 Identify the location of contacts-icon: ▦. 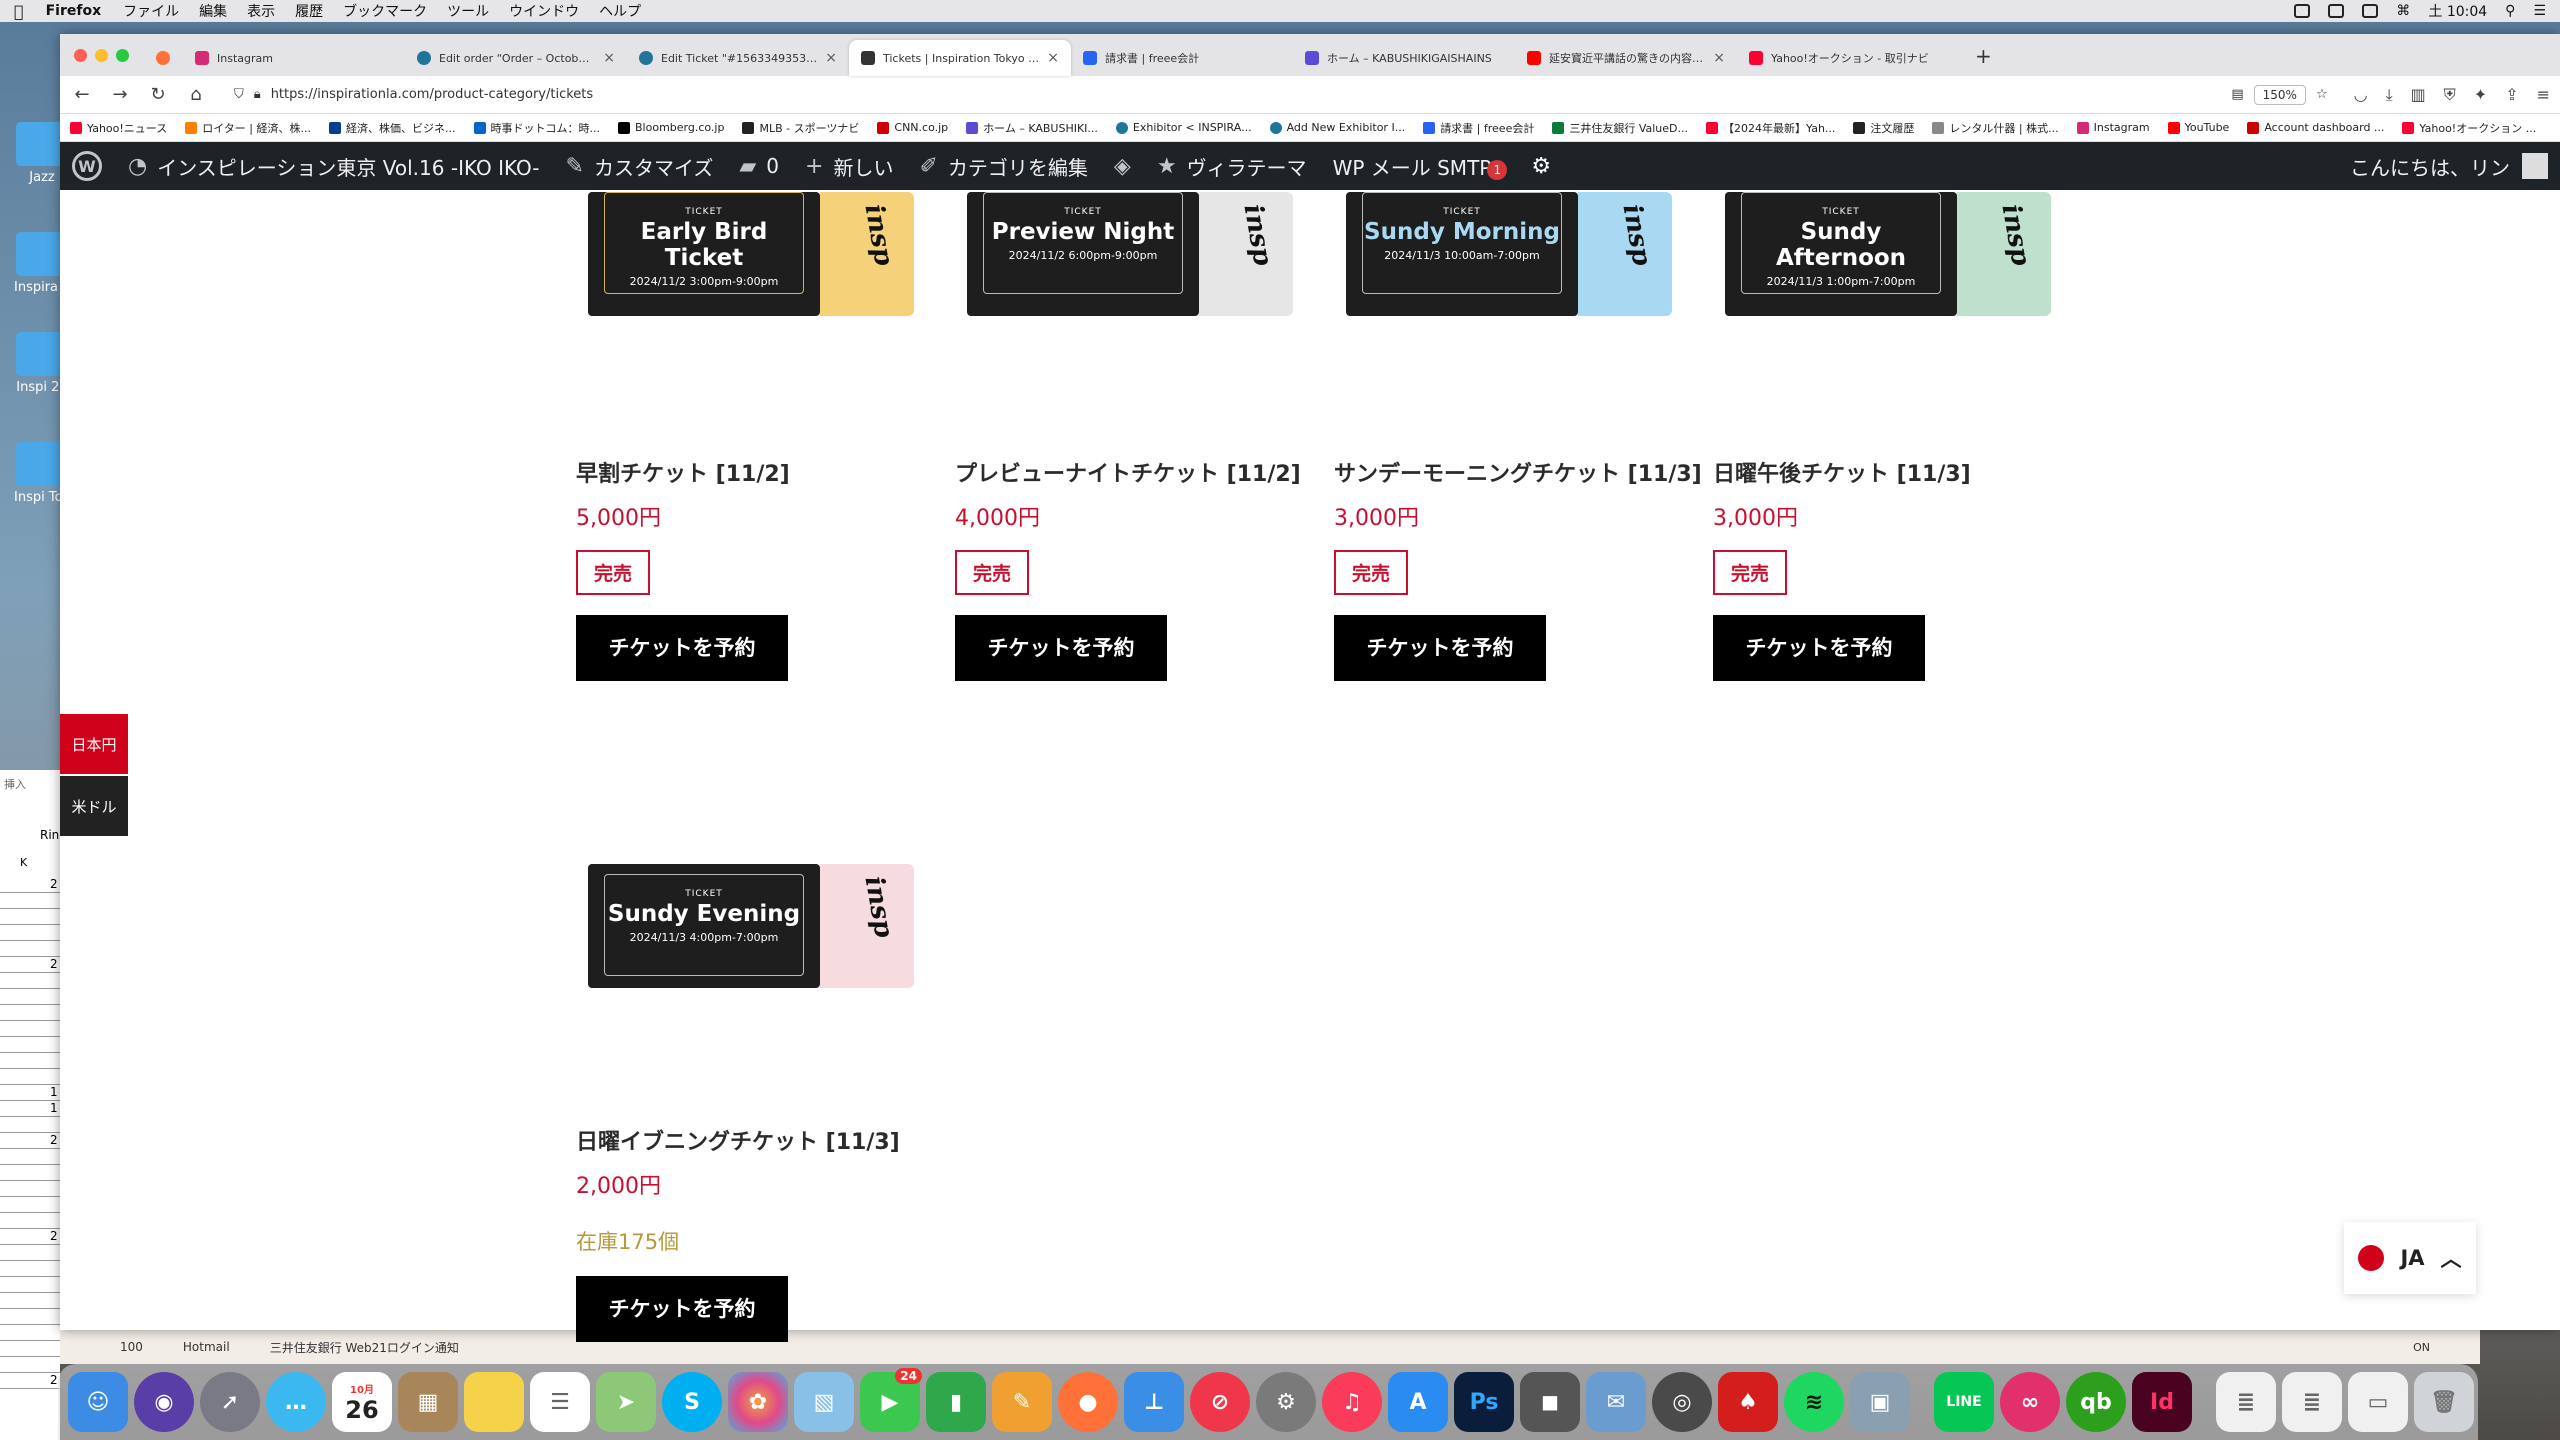
(428, 1402).